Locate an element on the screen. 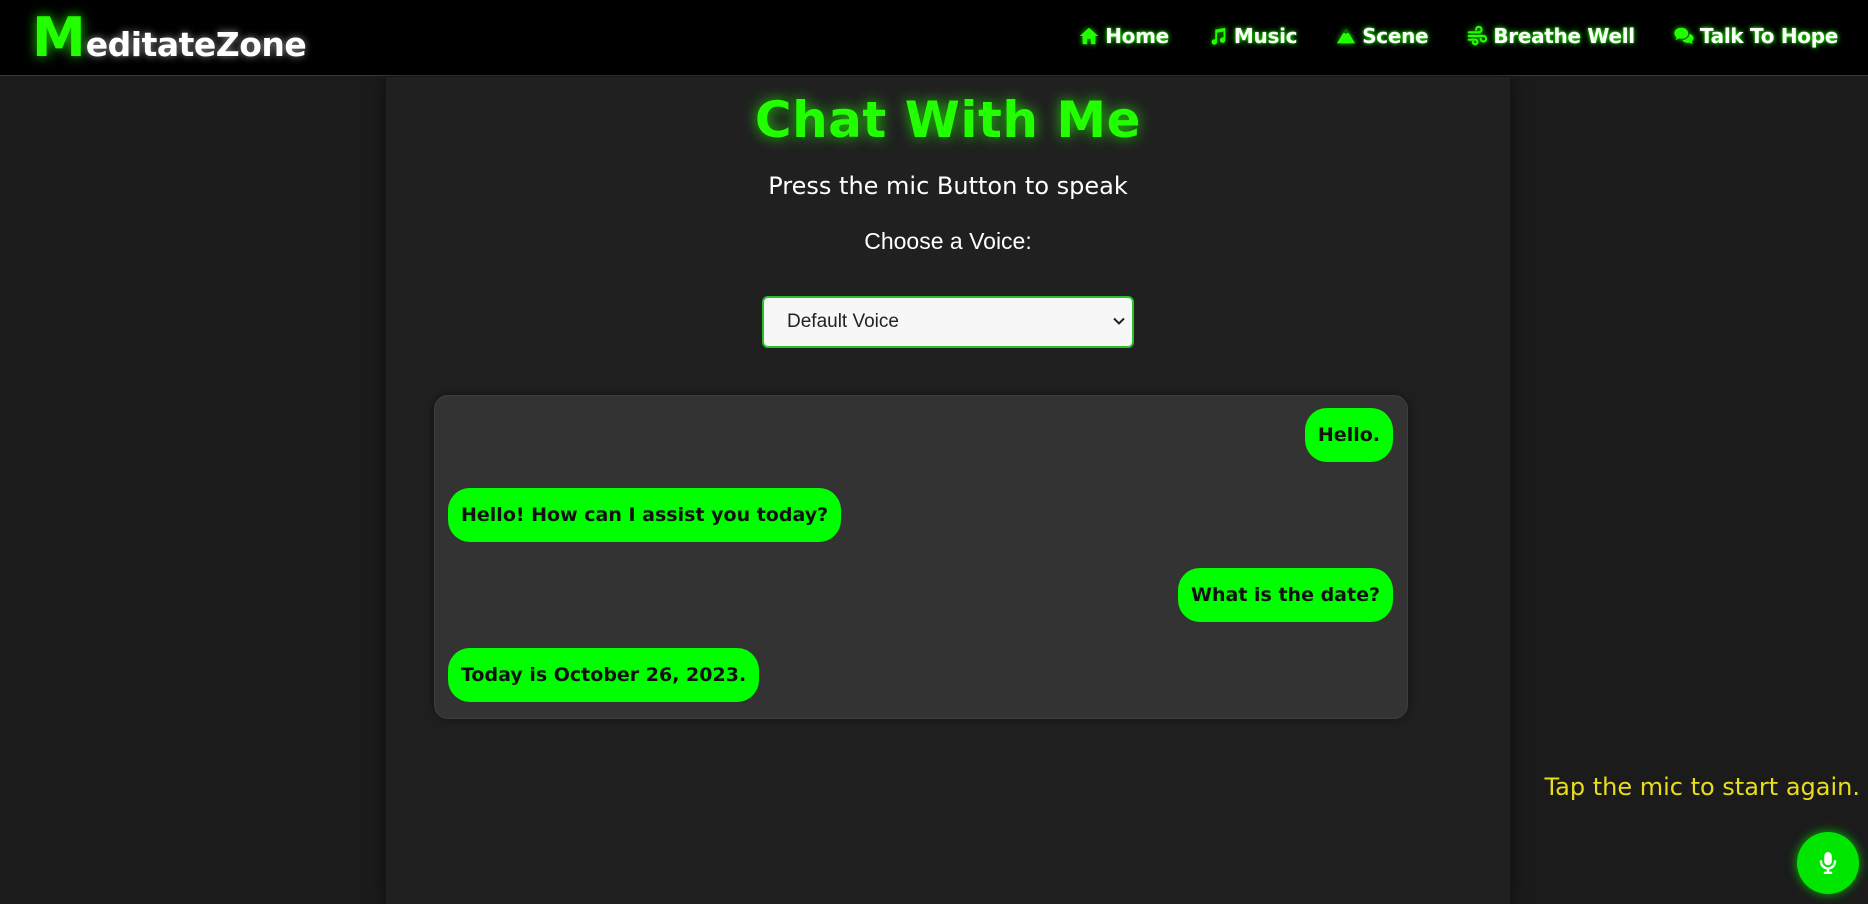  home-icon is located at coordinates (1089, 36).